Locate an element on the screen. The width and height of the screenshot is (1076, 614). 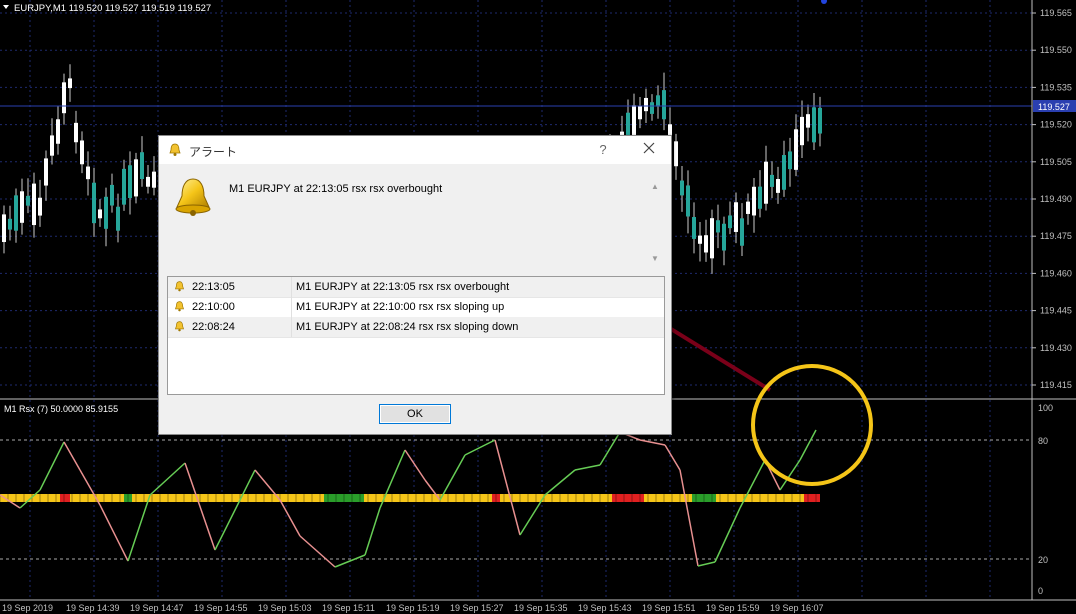
price-label: 119.445 is located at coordinates (1056, 311).